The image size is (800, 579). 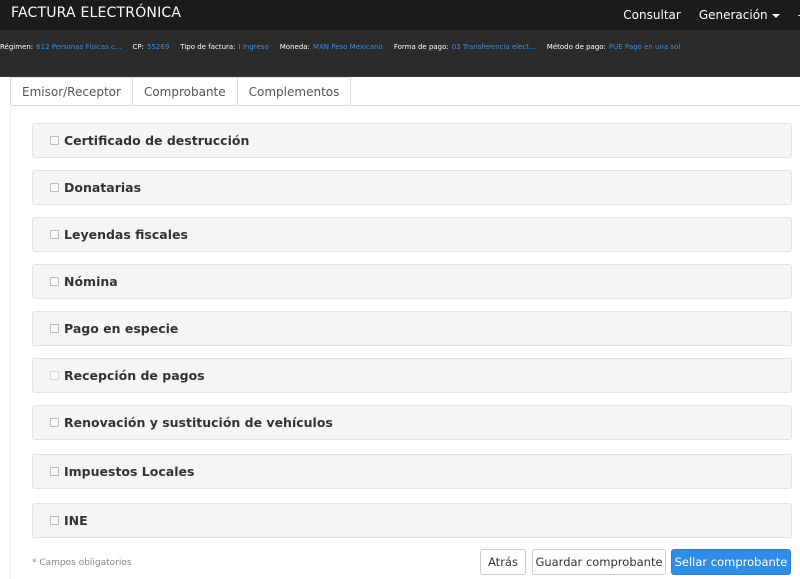 I want to click on moneda-value: MXN Peso Mexicano, so click(x=347, y=47).